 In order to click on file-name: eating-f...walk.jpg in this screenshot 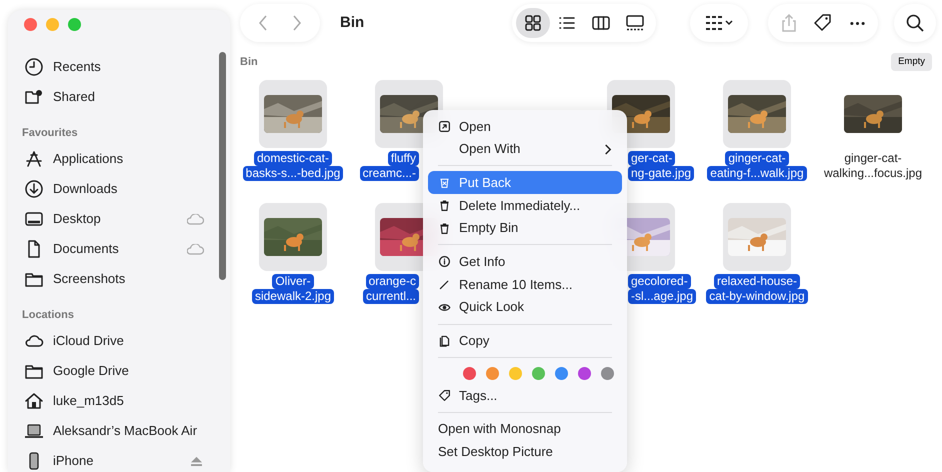, I will do `click(757, 173)`.